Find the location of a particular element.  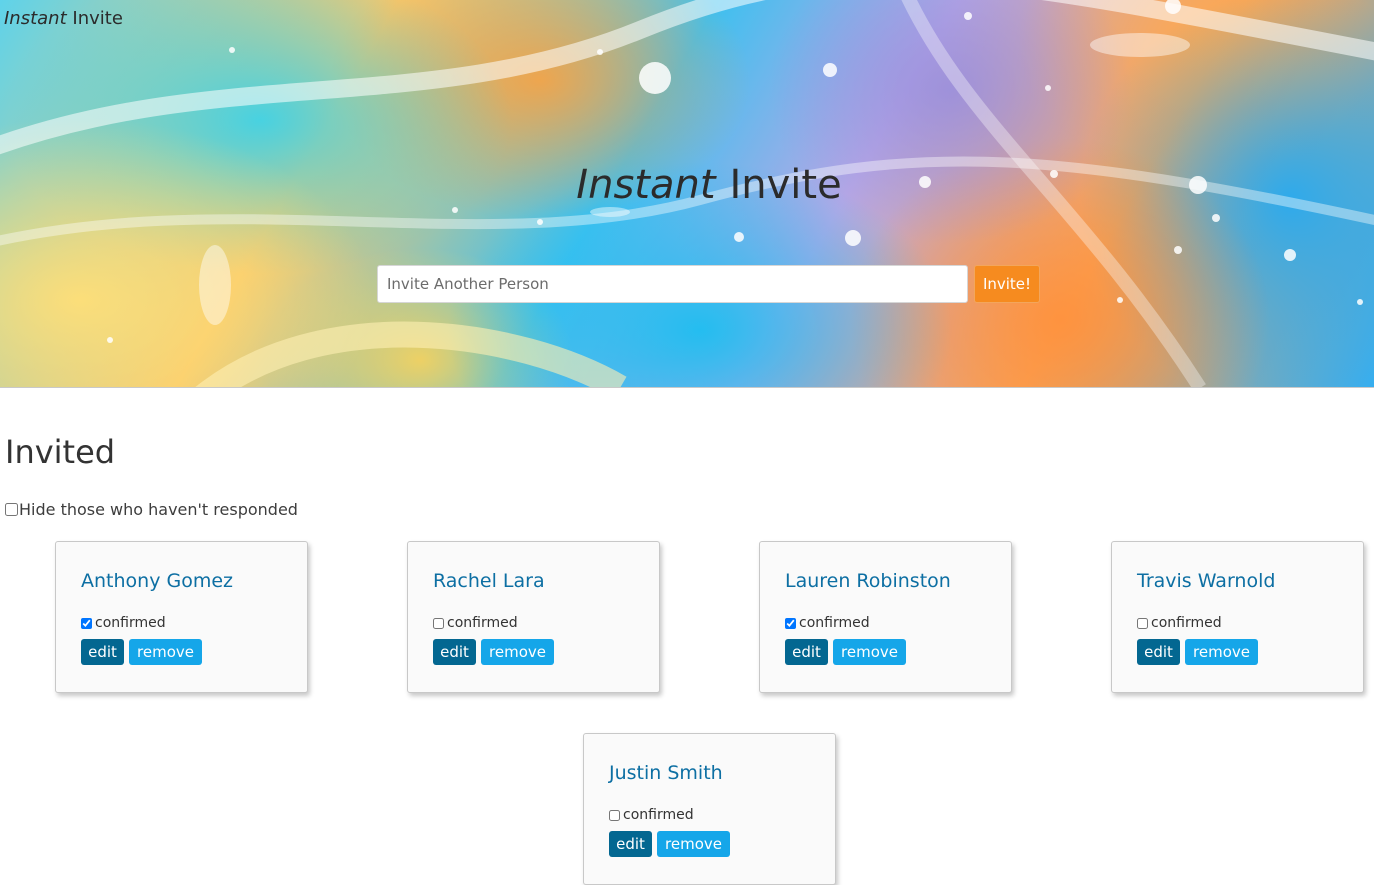

page-title-text: Invite is located at coordinates (785, 184).